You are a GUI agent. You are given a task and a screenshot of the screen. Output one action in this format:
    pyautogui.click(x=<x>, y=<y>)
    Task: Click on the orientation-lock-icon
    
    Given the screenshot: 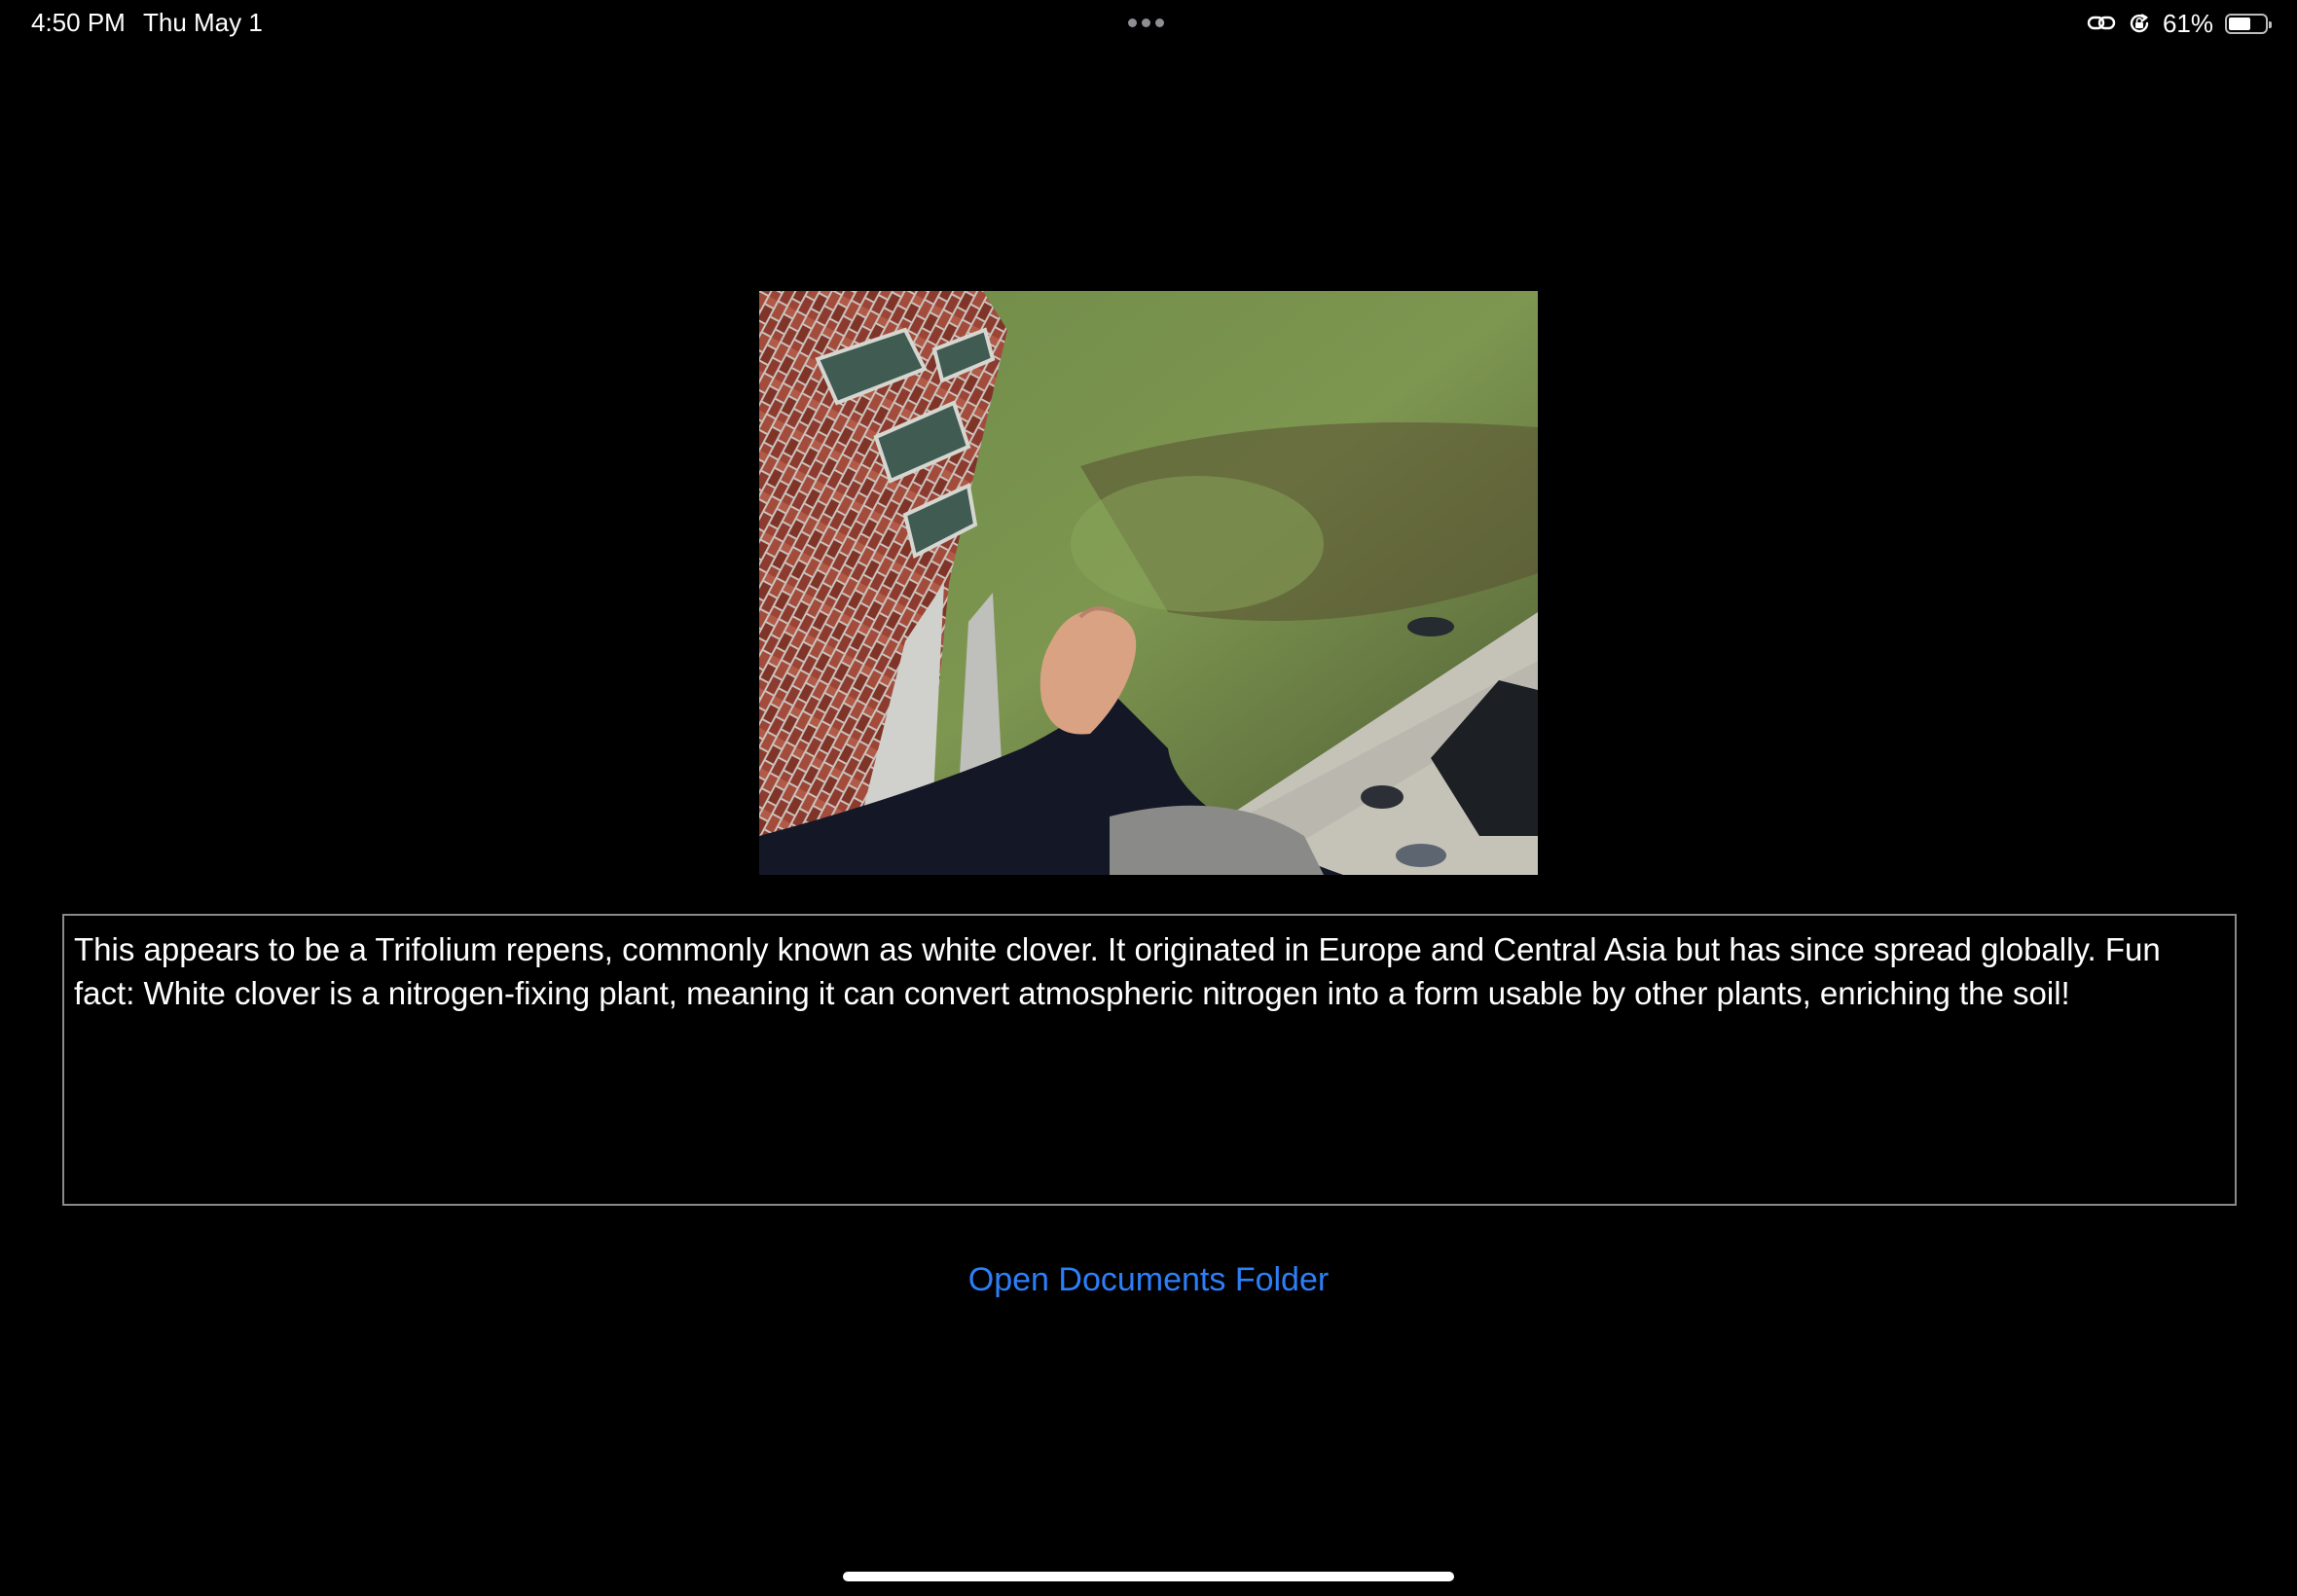 What is the action you would take?
    pyautogui.click(x=2139, y=23)
    